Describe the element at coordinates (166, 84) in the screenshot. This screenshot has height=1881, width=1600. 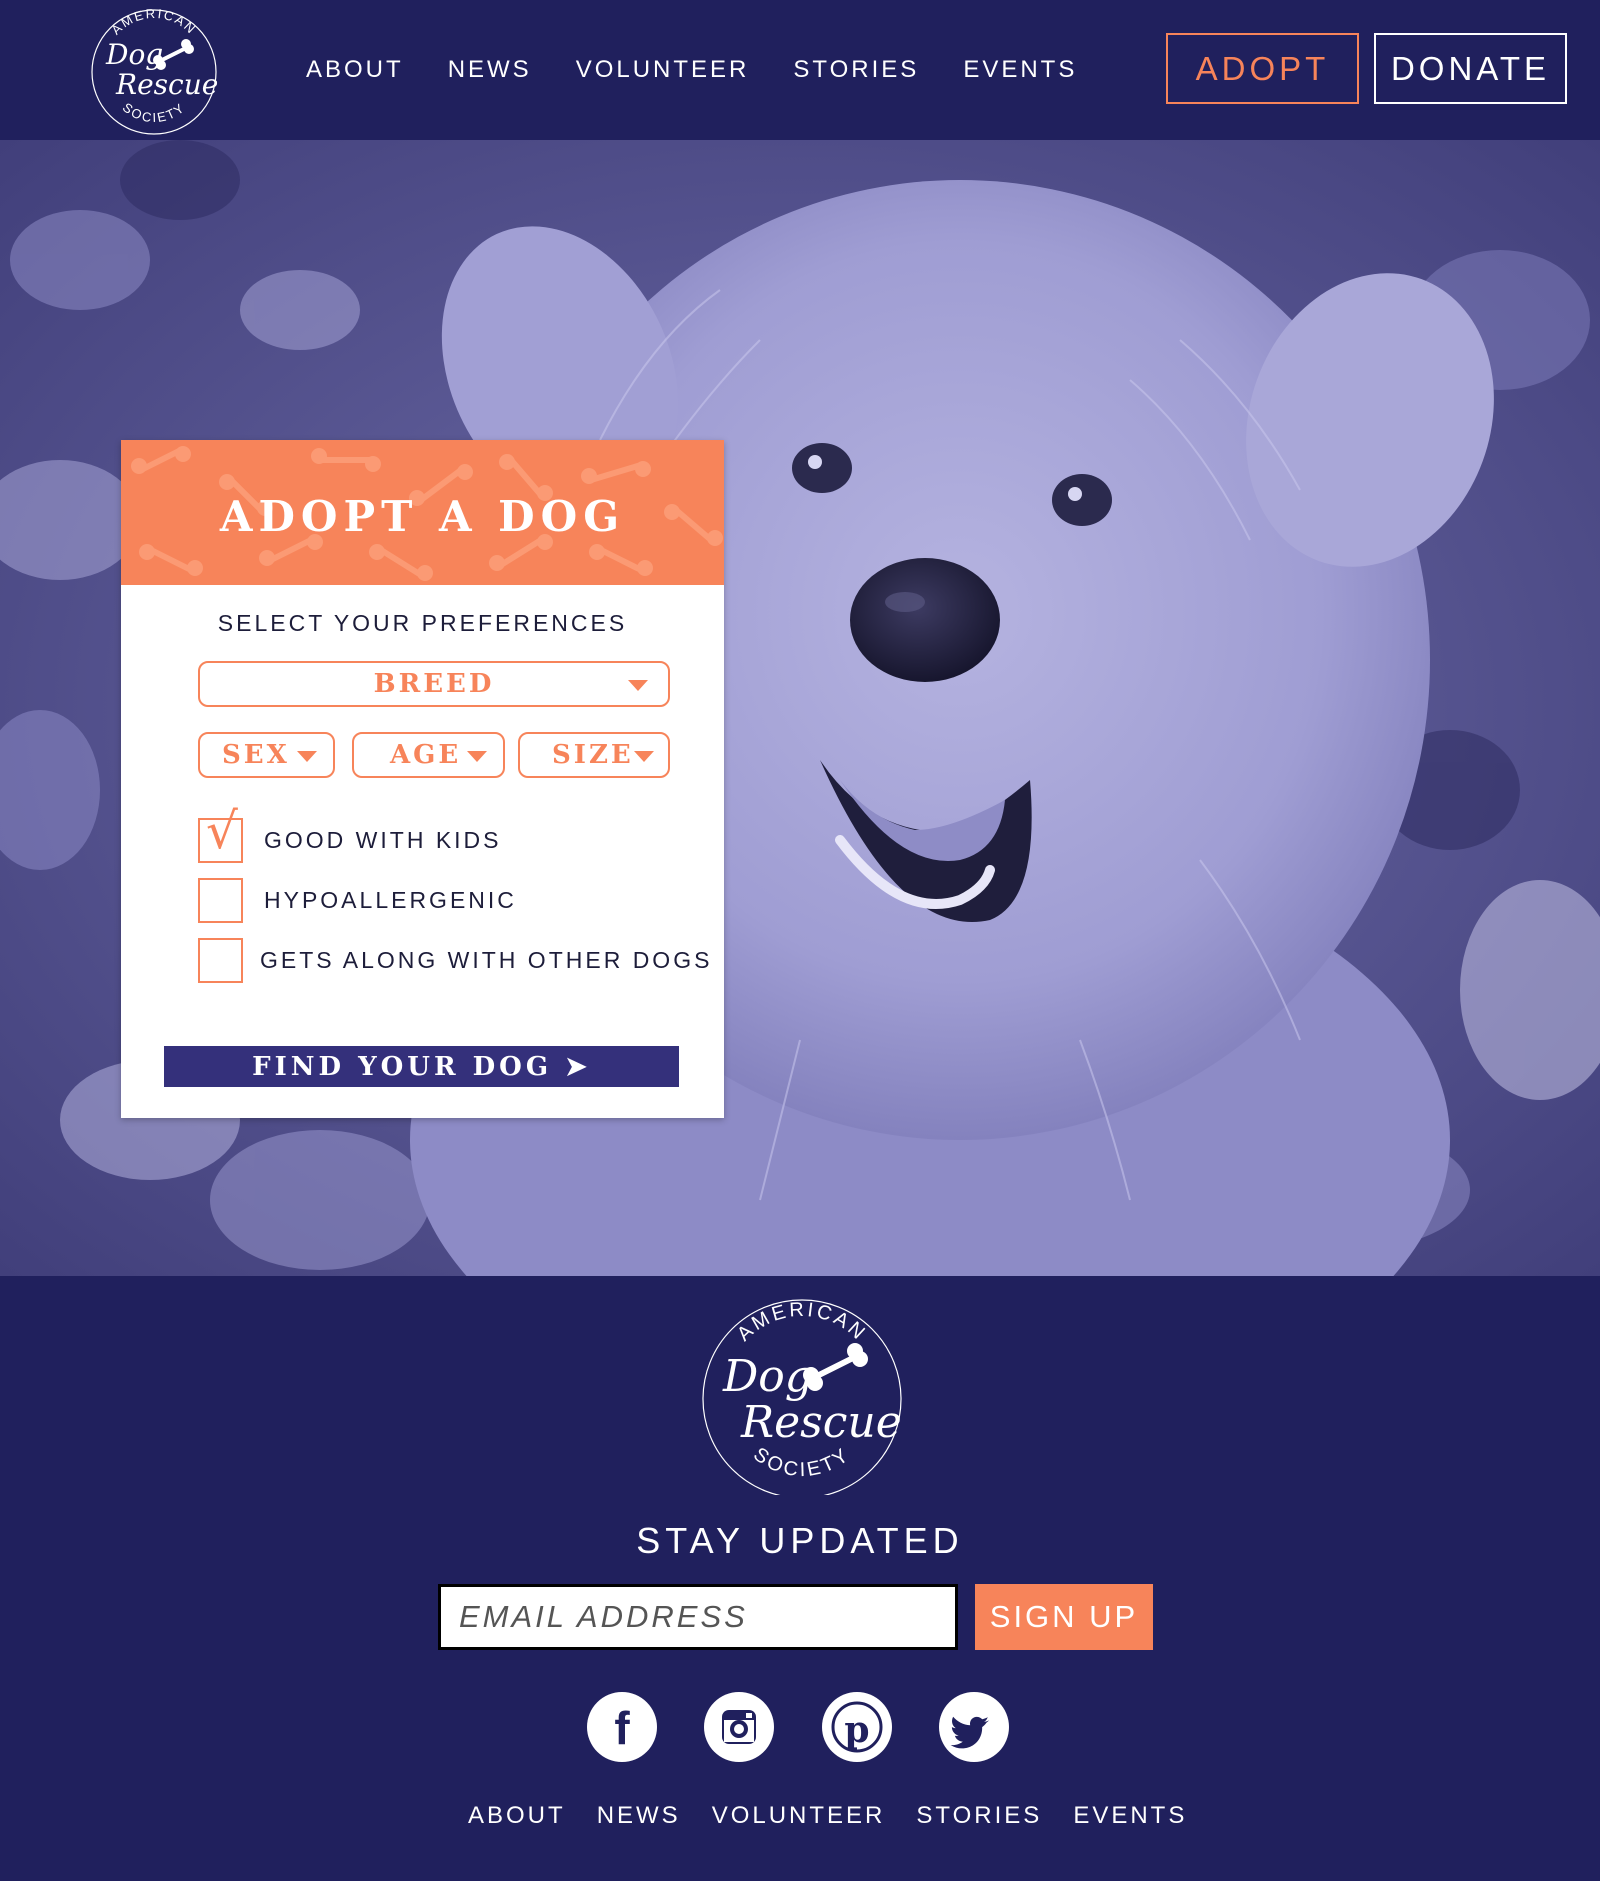
I see `logo-rescue-text: Rescue` at that location.